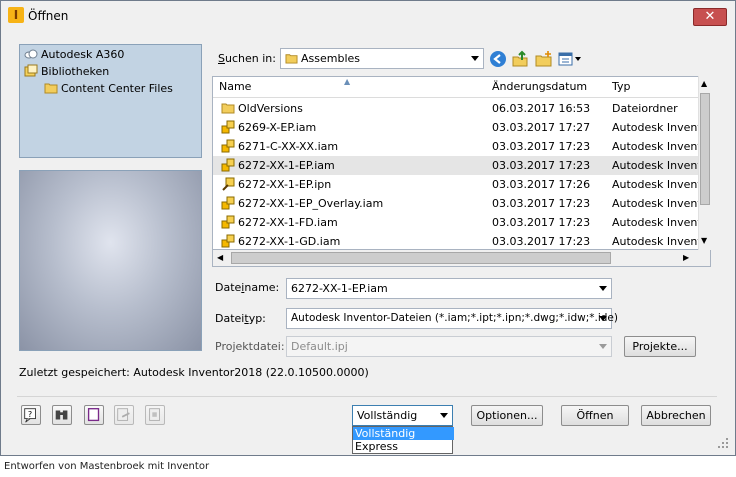 Image resolution: width=736 pixels, height=477 pixels. I want to click on cloud-icon, so click(31, 54).